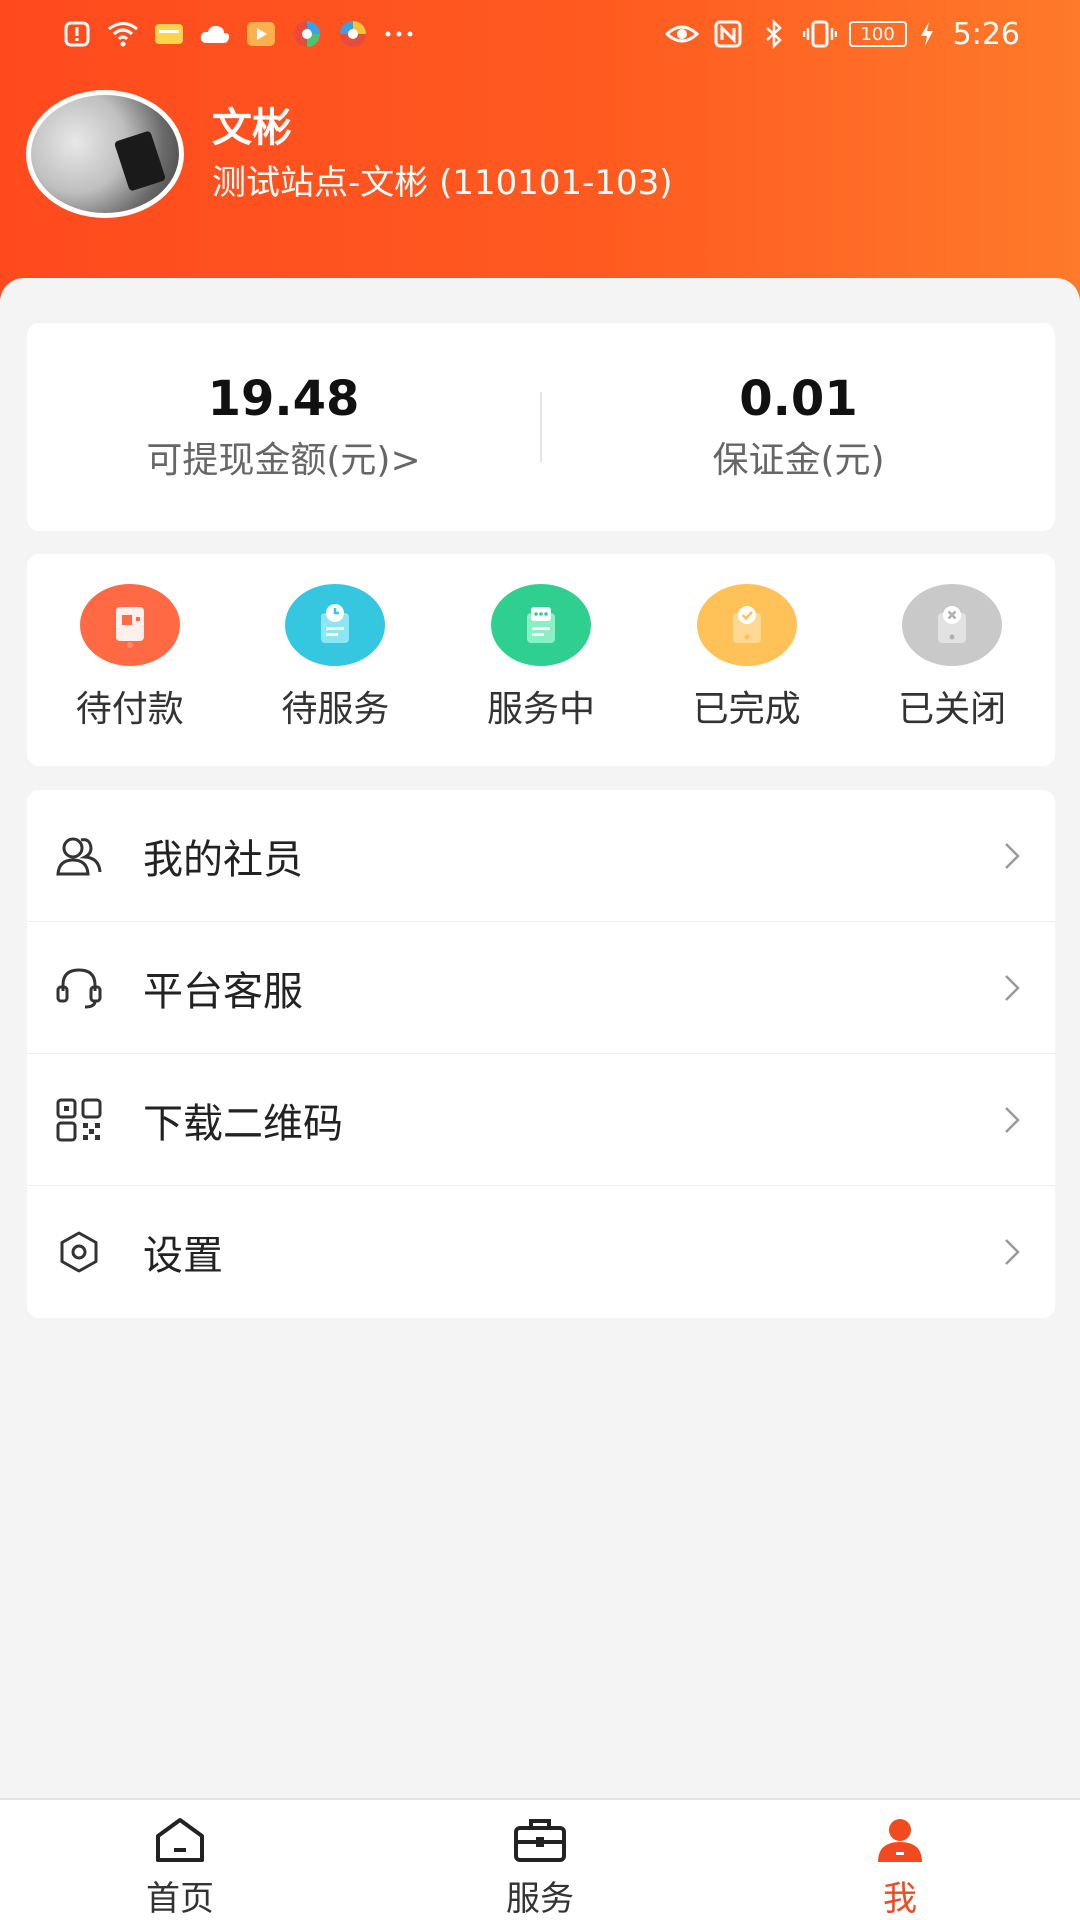 The height and width of the screenshot is (1920, 1080). I want to click on order-completed: 已完成, so click(747, 658).